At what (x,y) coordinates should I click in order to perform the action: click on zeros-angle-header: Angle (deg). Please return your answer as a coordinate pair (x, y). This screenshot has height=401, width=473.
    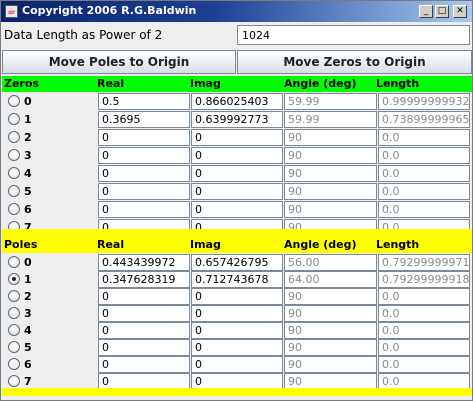
    Looking at the image, I should click on (320, 83).